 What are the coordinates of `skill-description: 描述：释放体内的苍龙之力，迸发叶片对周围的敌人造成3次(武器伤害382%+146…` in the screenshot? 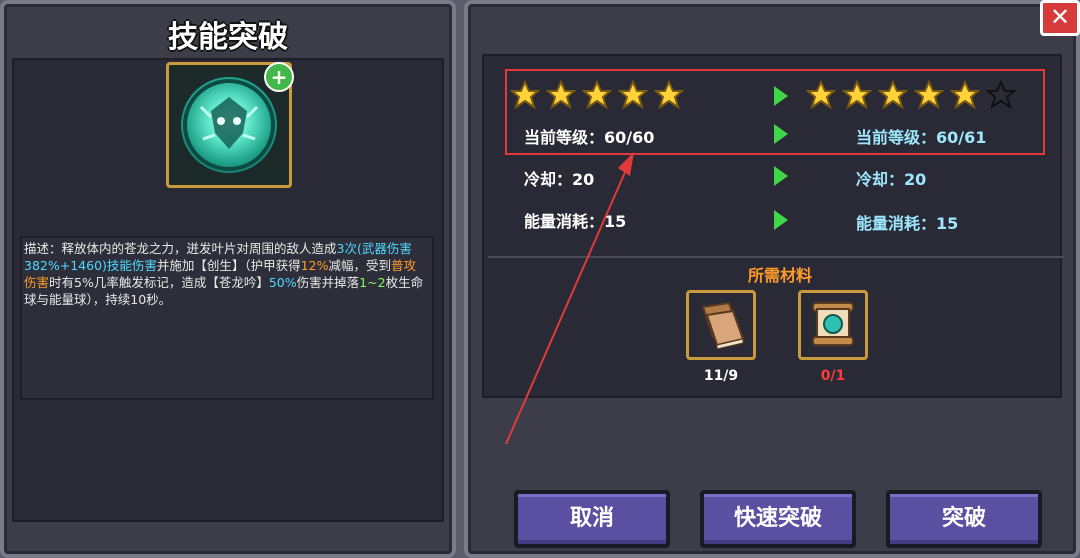 It's located at (224, 274).